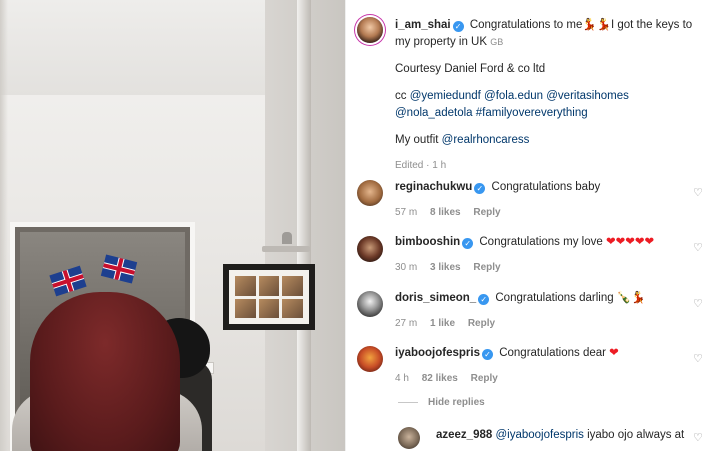 The width and height of the screenshot is (705, 451). I want to click on cc-prefix: cc, so click(401, 96).